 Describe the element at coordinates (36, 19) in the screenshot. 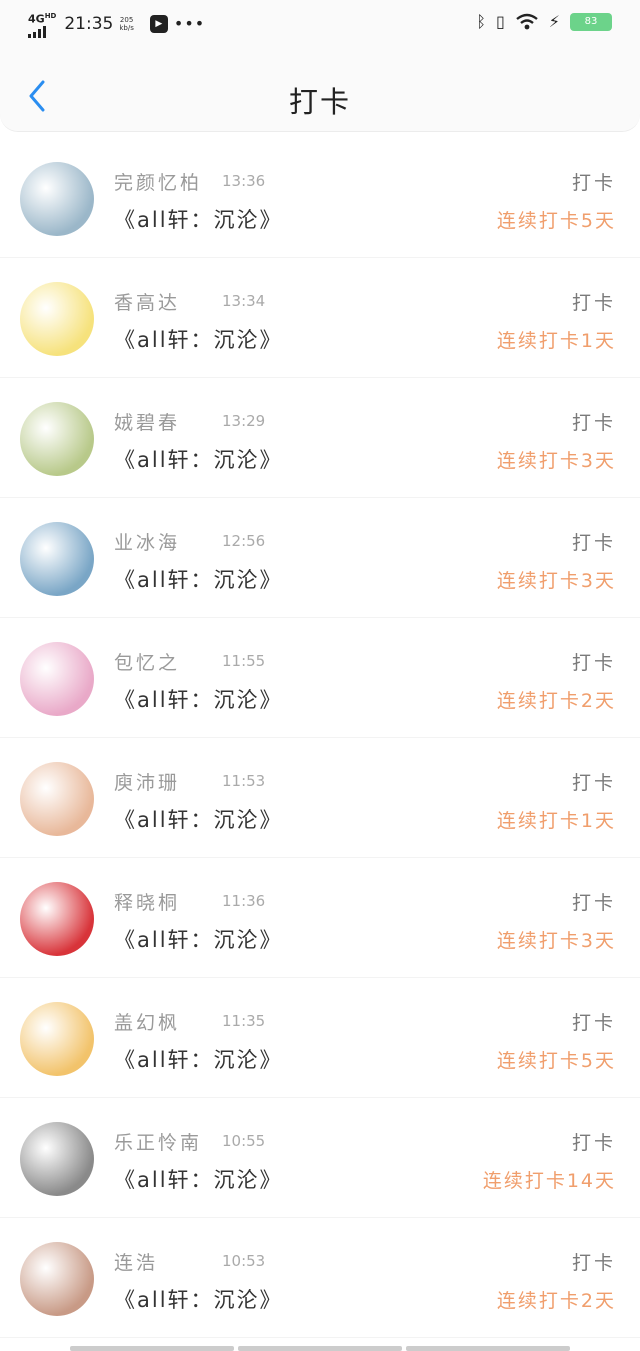

I see `network-type: 4G` at that location.